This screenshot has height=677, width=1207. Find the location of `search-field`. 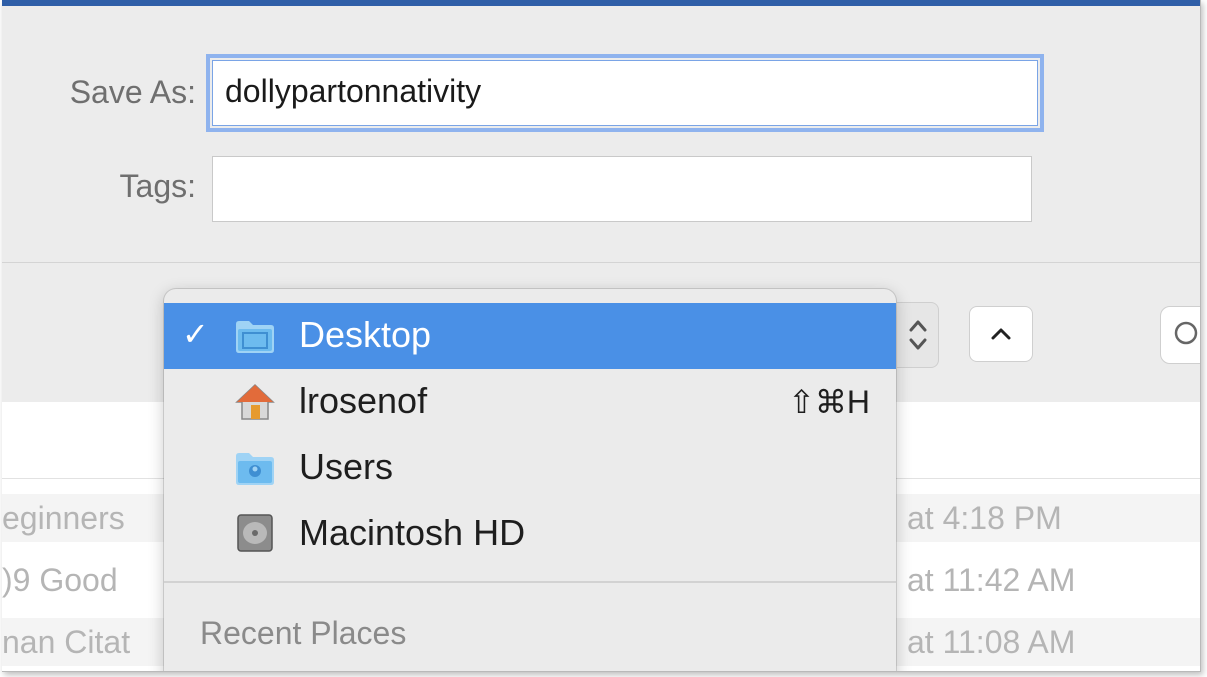

search-field is located at coordinates (1180, 335).